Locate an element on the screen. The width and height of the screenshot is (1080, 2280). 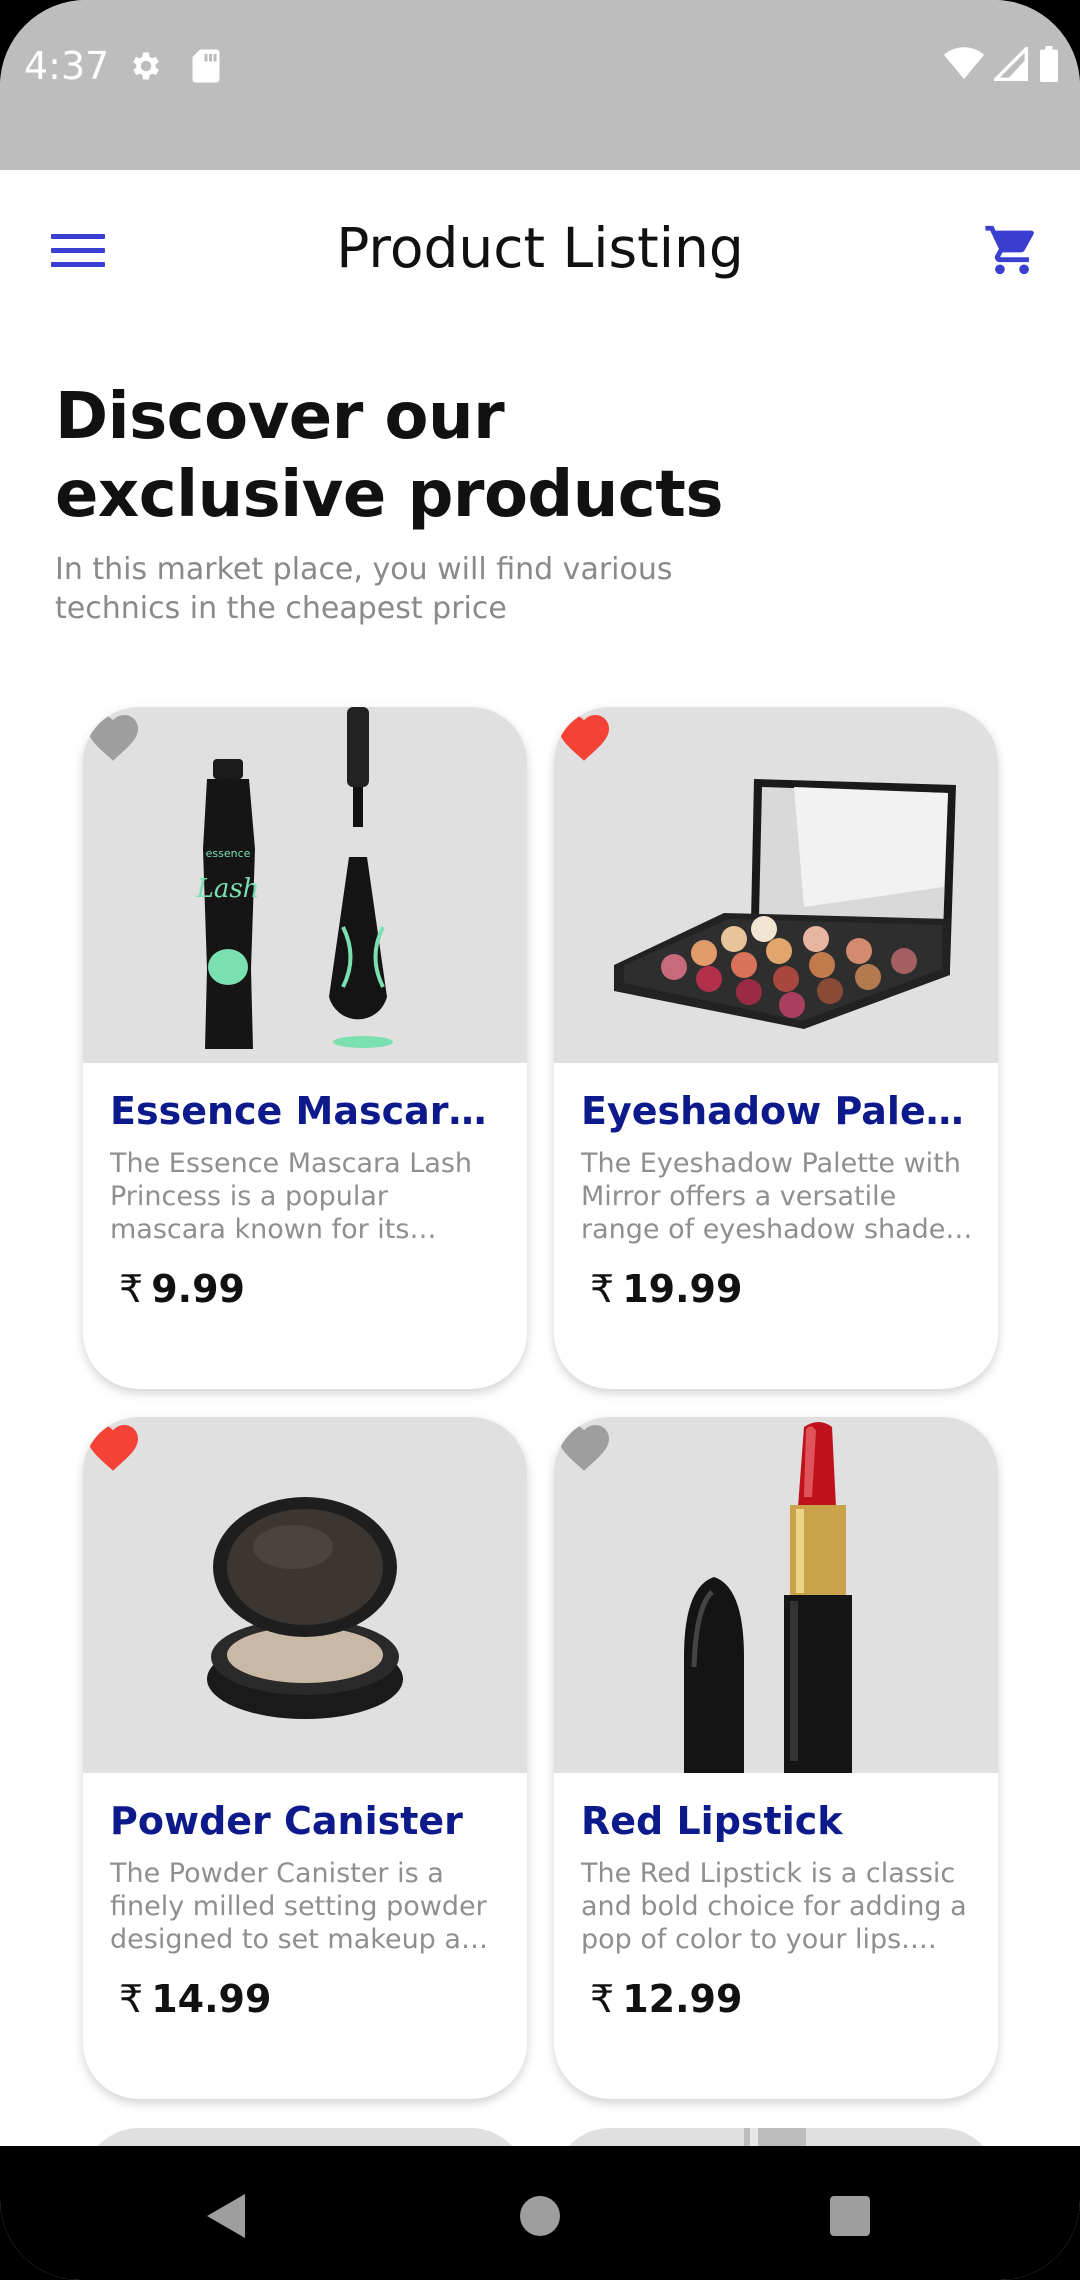
system-navigation-bar is located at coordinates (540, 2213).